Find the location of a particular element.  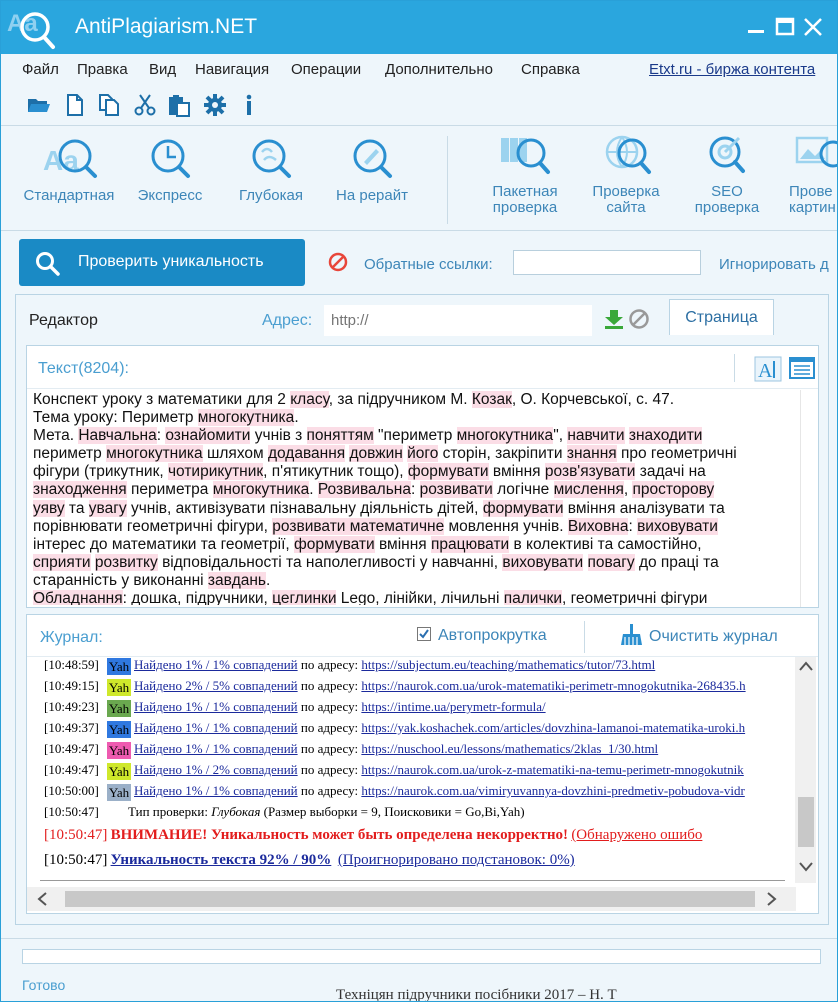

text-scrollbar is located at coordinates (809, 498).